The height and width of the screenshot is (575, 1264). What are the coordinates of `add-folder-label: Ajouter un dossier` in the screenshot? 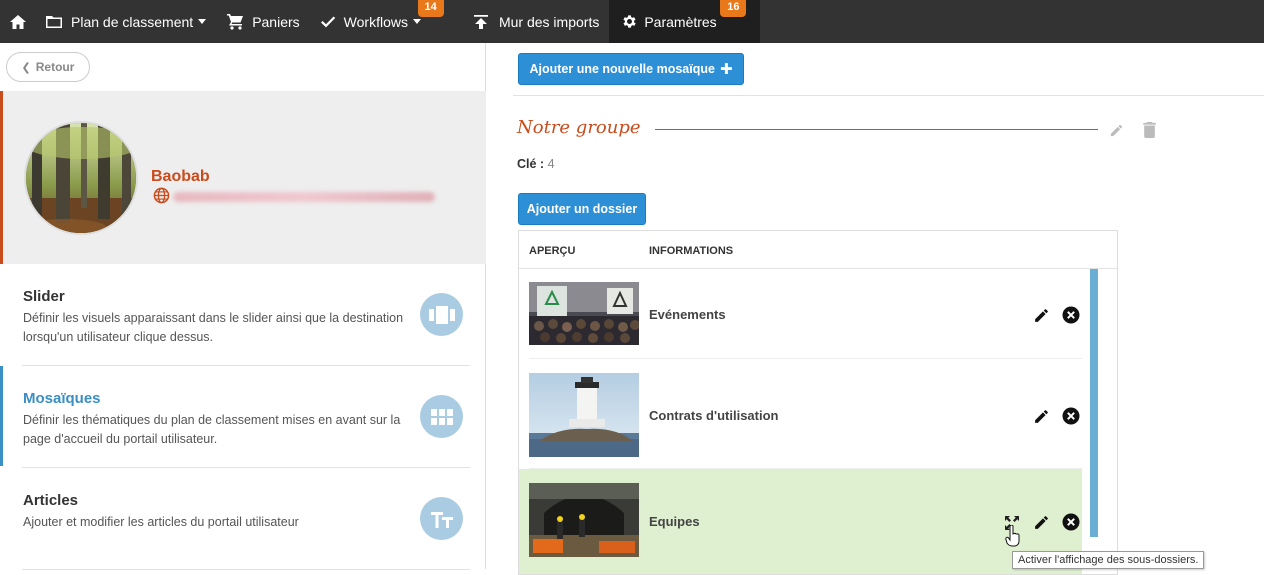 It's located at (582, 209).